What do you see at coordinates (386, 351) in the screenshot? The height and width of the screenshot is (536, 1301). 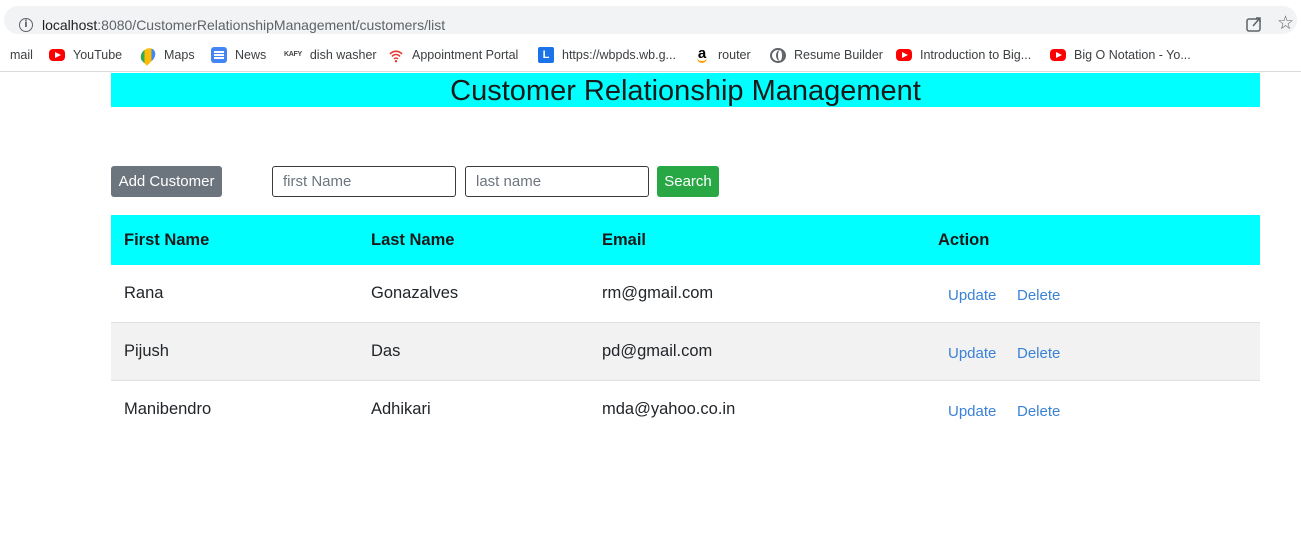 I see `last-name-cell: Das` at bounding box center [386, 351].